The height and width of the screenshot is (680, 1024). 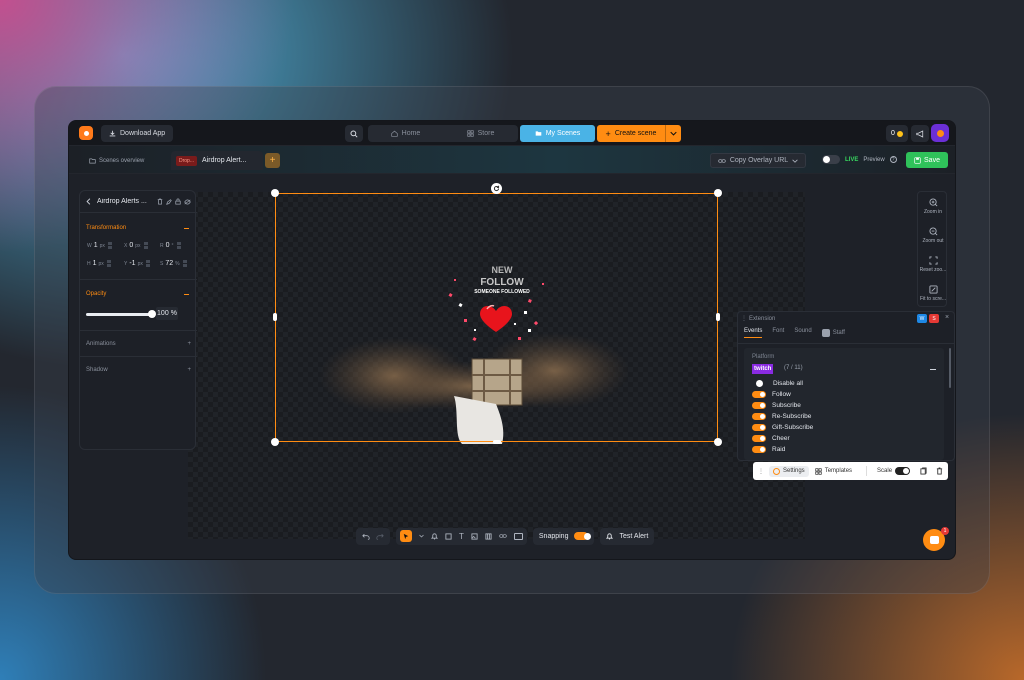 What do you see at coordinates (557, 133) in the screenshot?
I see `my-scenes-button: My Scenes` at bounding box center [557, 133].